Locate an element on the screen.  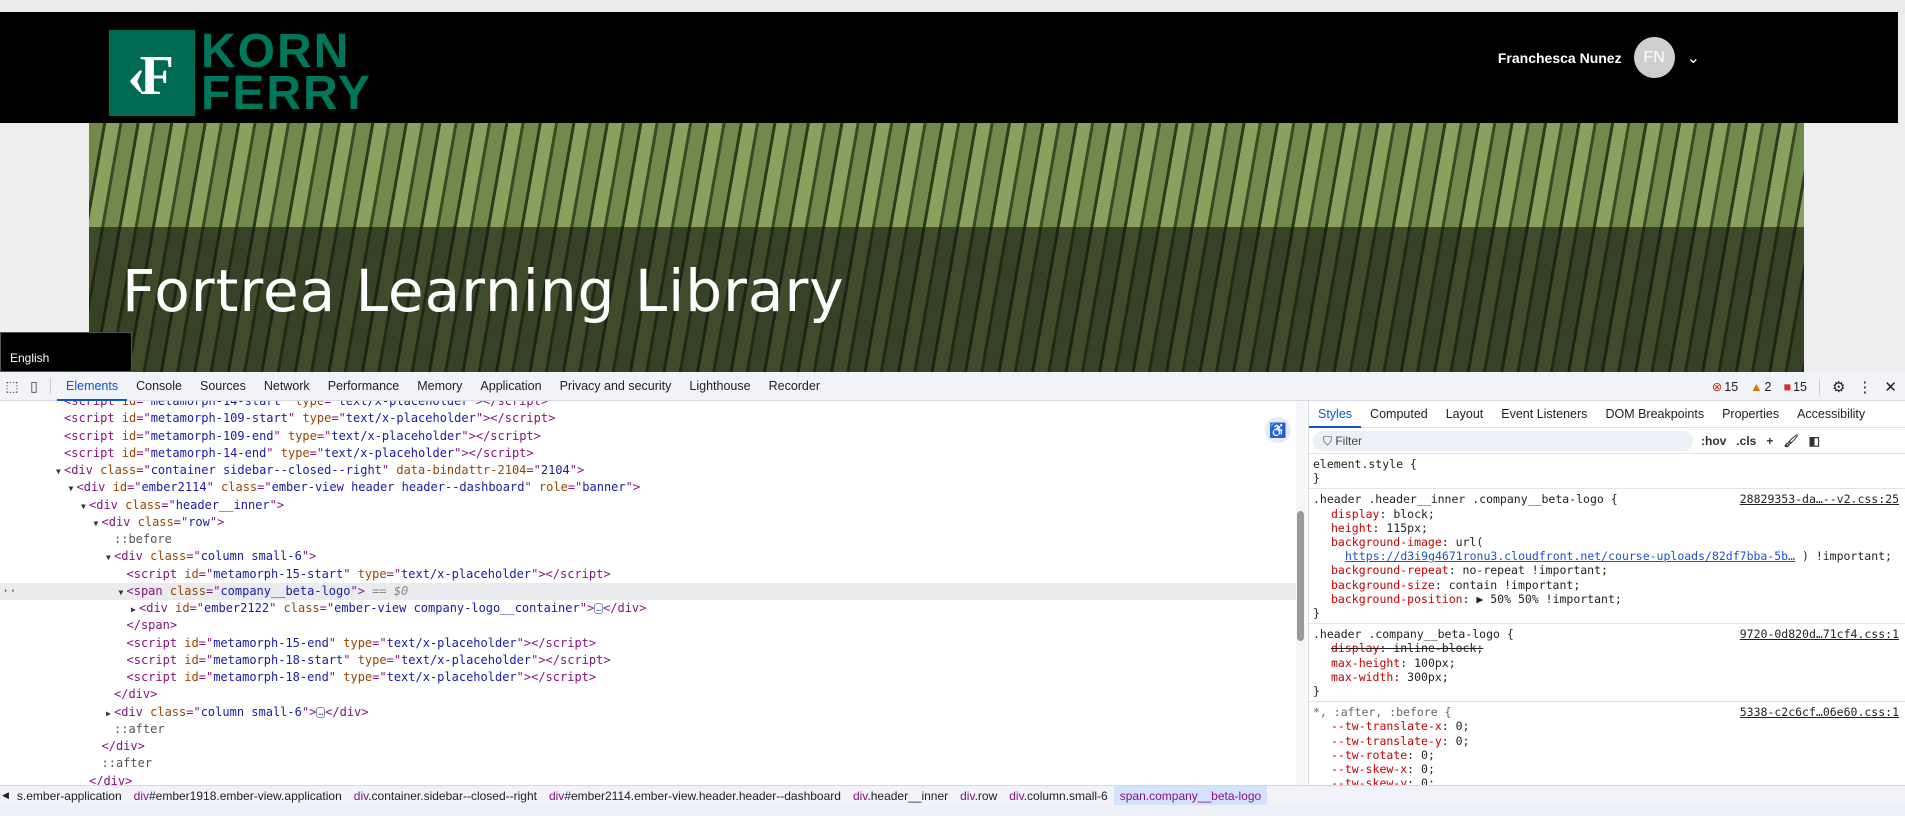
toggle-sidebar-icon: ◧ is located at coordinates (1814, 441).